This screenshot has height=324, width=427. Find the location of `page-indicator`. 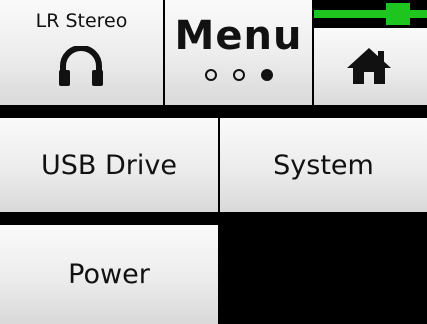

page-indicator is located at coordinates (238, 75).